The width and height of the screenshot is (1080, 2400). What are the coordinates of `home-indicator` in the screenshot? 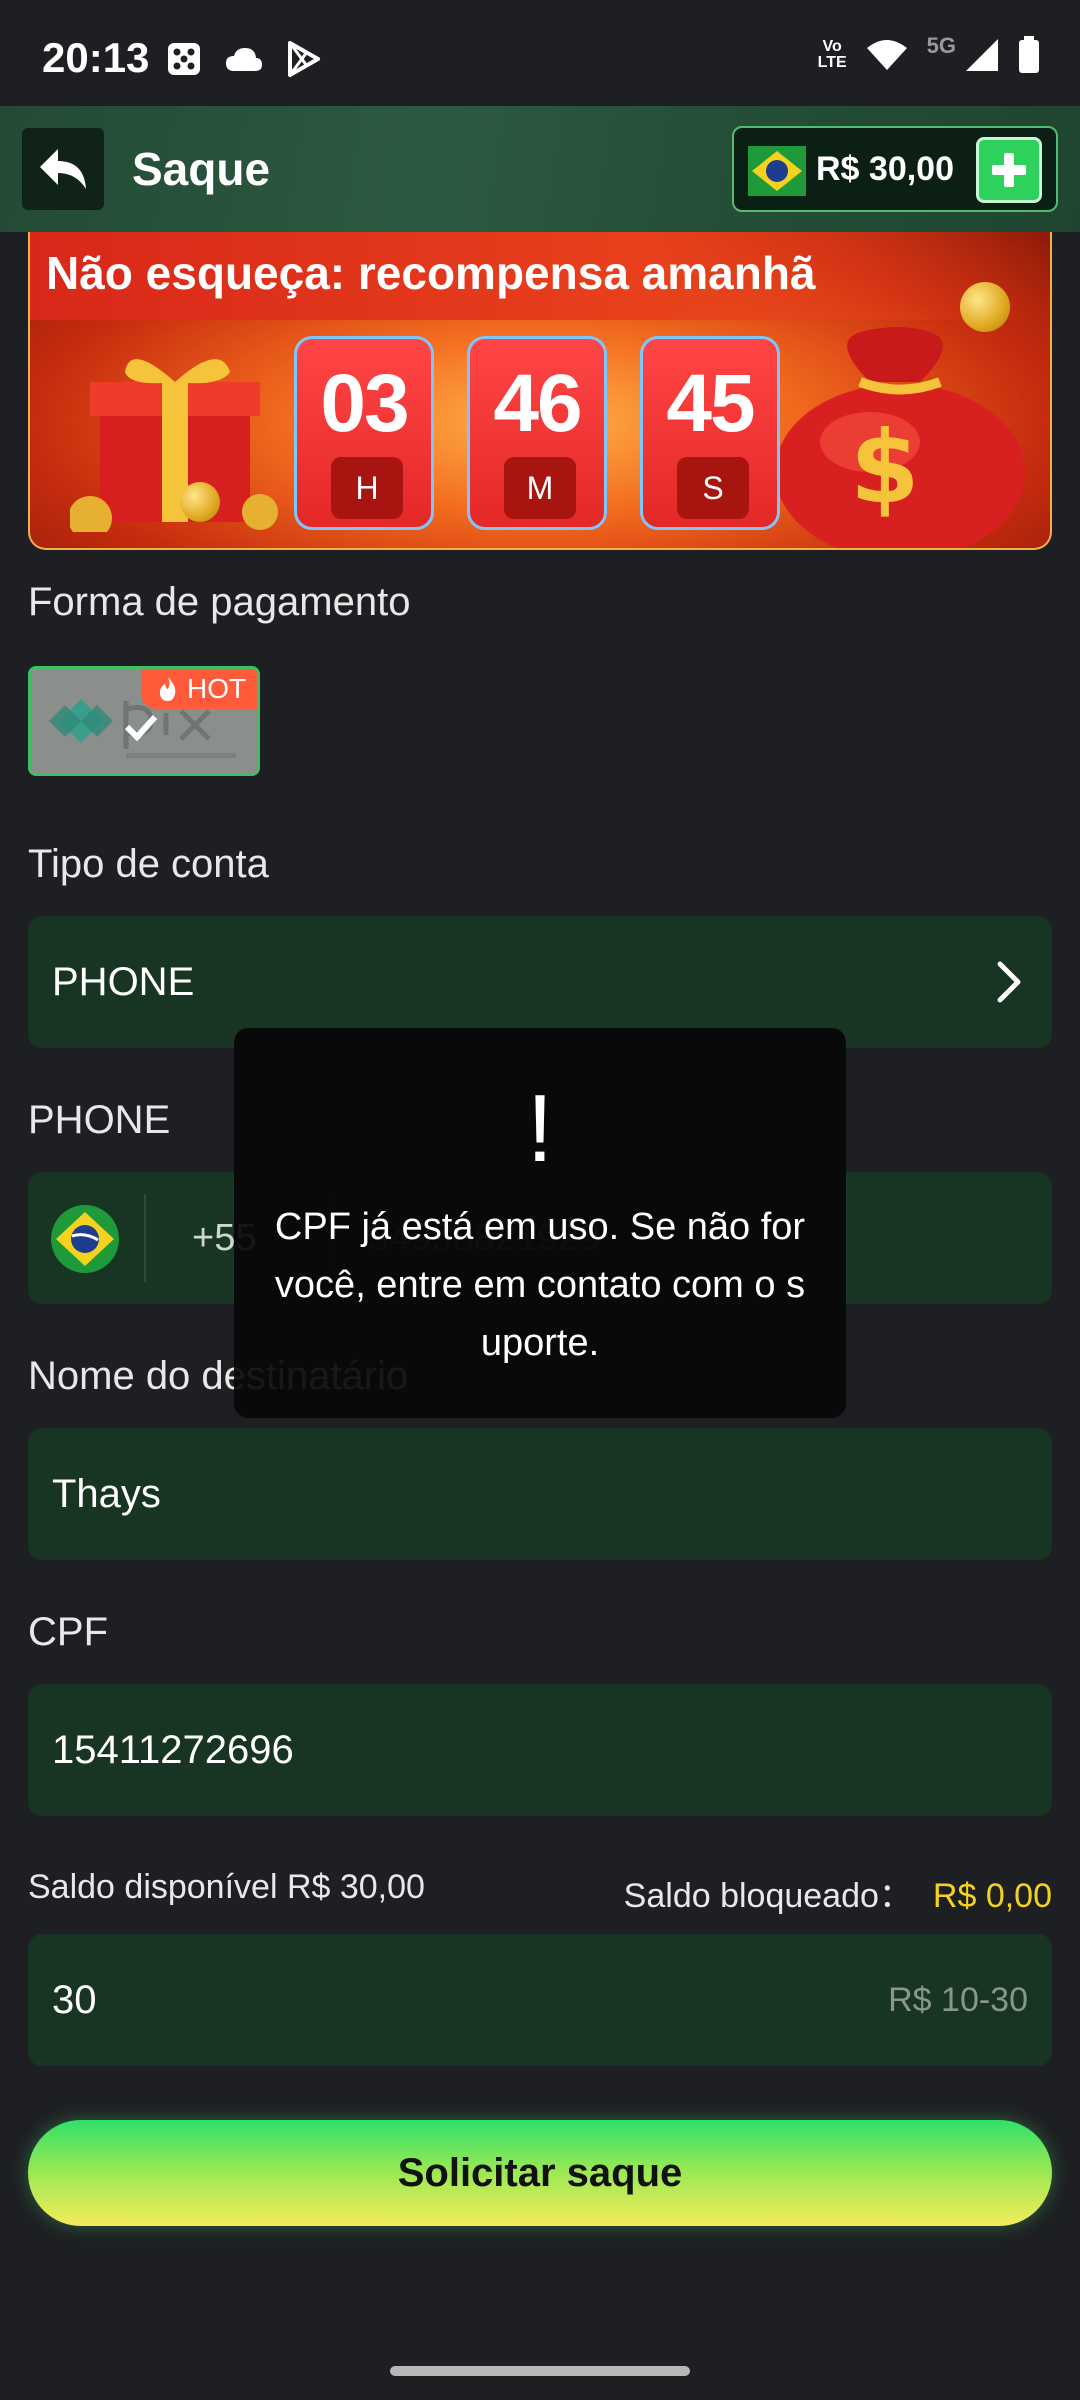 It's located at (540, 2371).